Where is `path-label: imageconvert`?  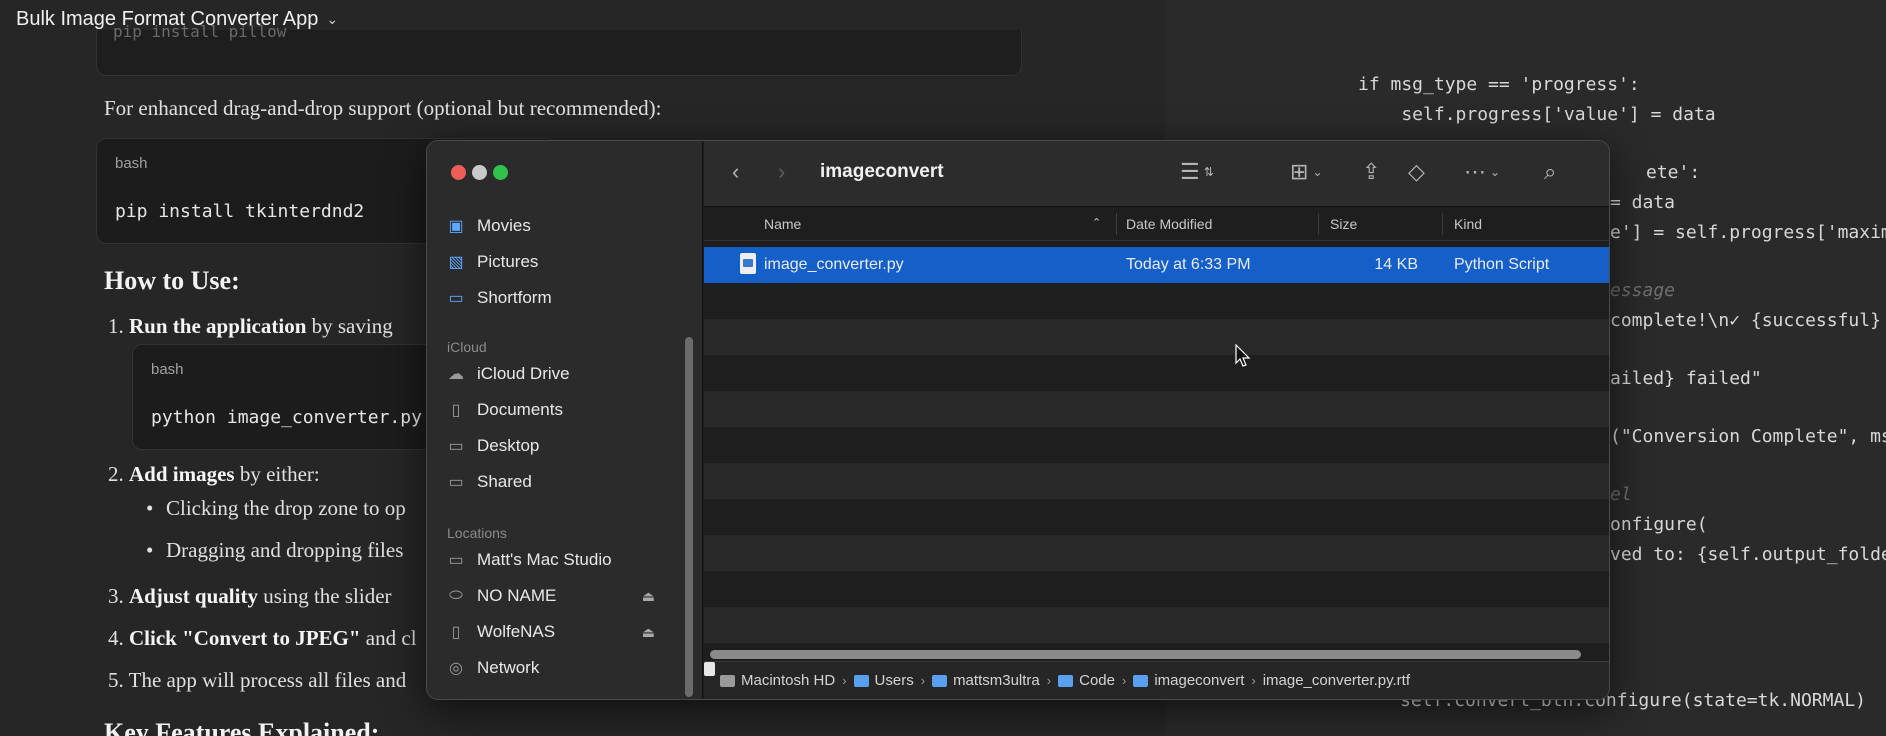
path-label: imageconvert is located at coordinates (1199, 680).